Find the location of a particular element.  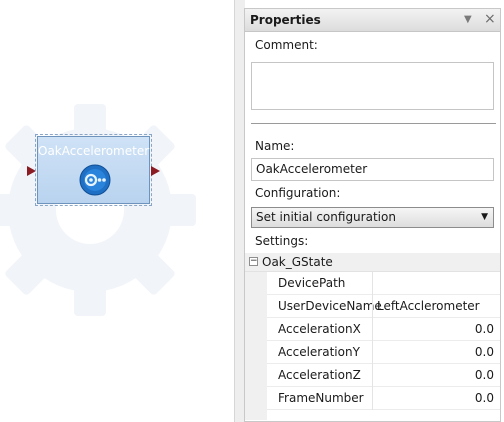

property-row-framenumber: FrameNumber 0.0 is located at coordinates (372, 398).